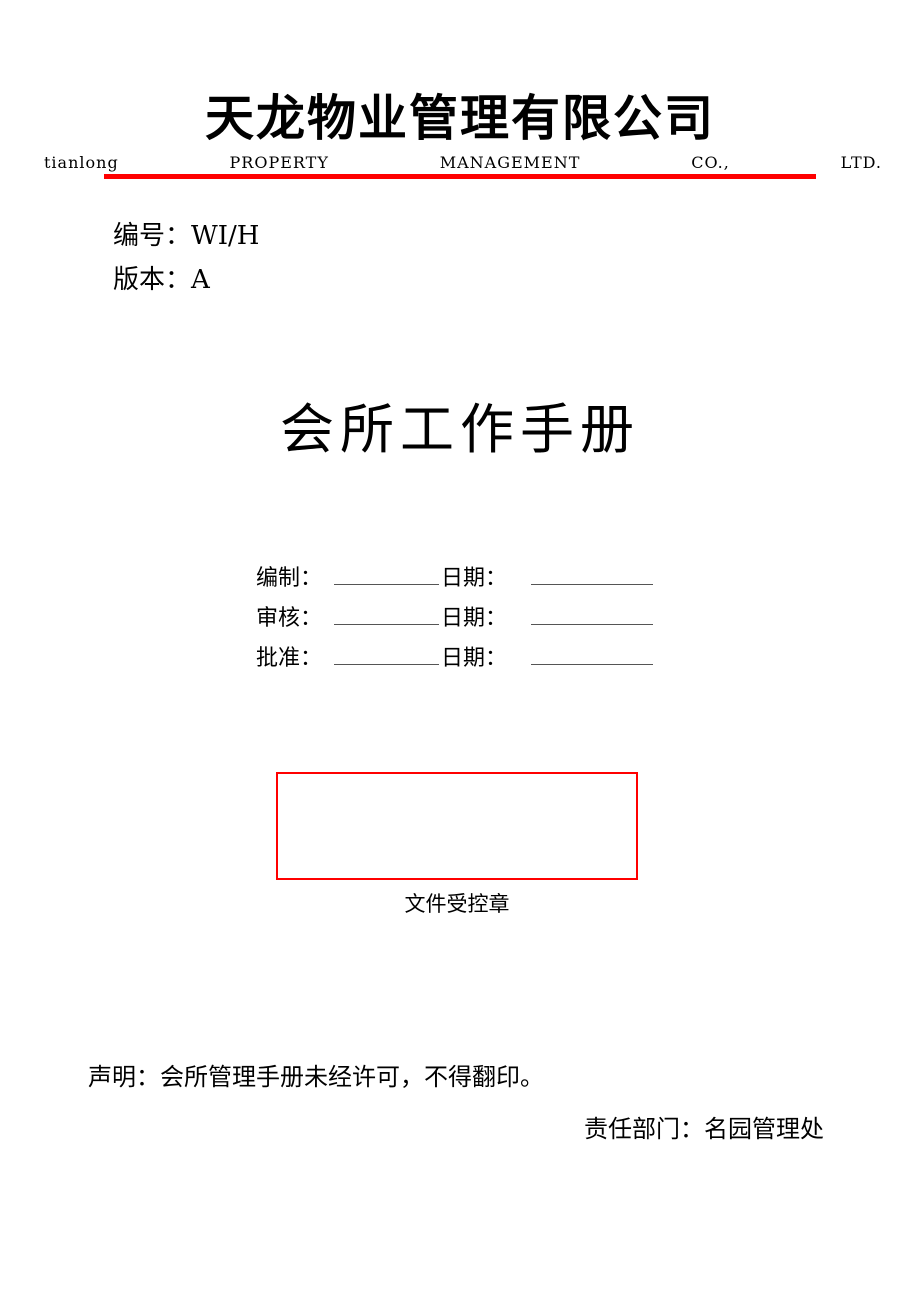 The height and width of the screenshot is (1302, 920). Describe the element at coordinates (225, 236) in the screenshot. I see `document-code-value: WI/H` at that location.